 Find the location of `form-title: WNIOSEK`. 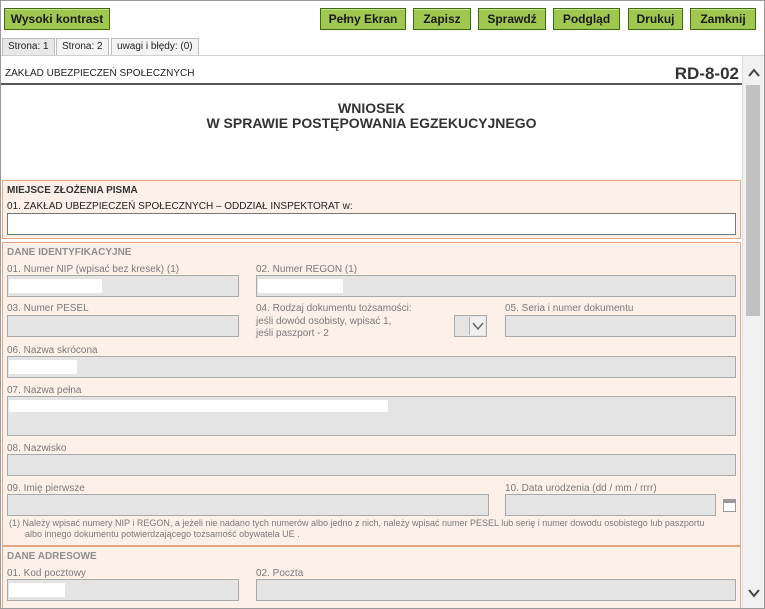

form-title: WNIOSEK is located at coordinates (371, 108).